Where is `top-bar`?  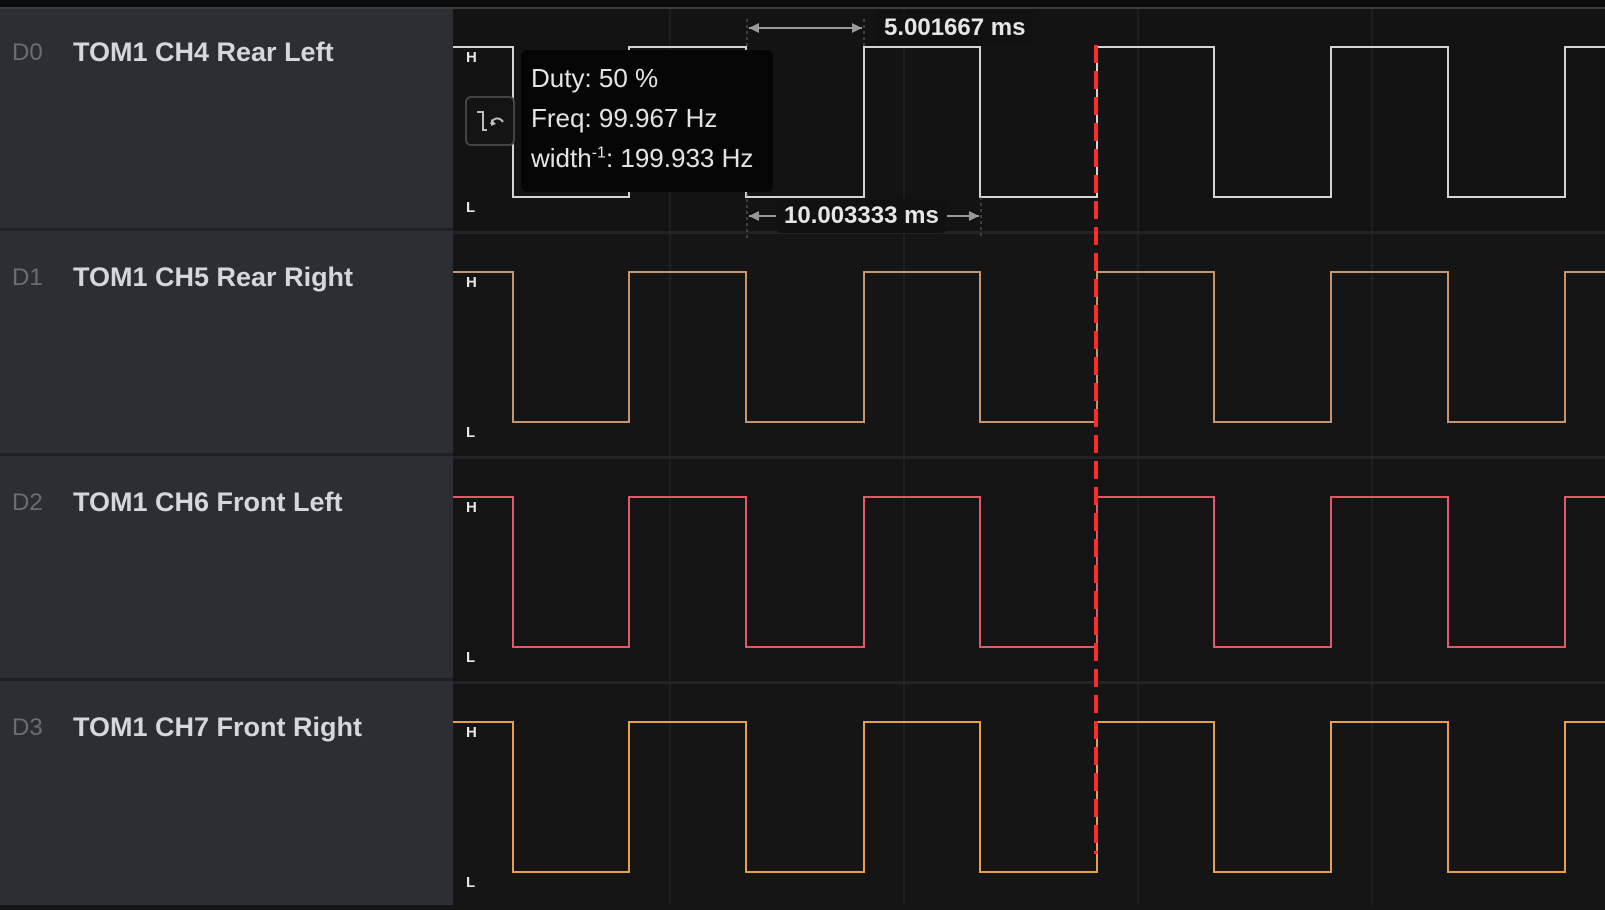 top-bar is located at coordinates (802, 4).